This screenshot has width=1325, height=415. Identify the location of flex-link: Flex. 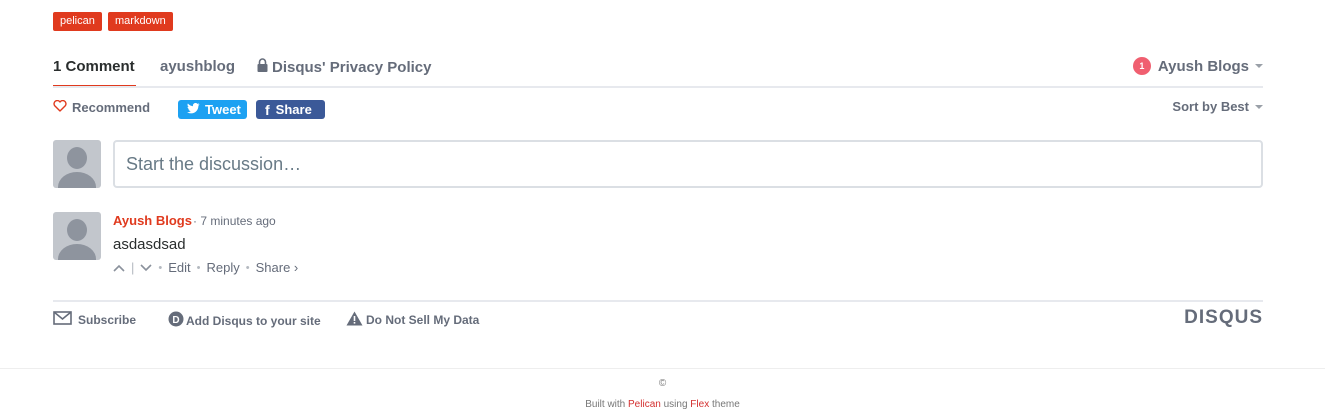
(699, 404).